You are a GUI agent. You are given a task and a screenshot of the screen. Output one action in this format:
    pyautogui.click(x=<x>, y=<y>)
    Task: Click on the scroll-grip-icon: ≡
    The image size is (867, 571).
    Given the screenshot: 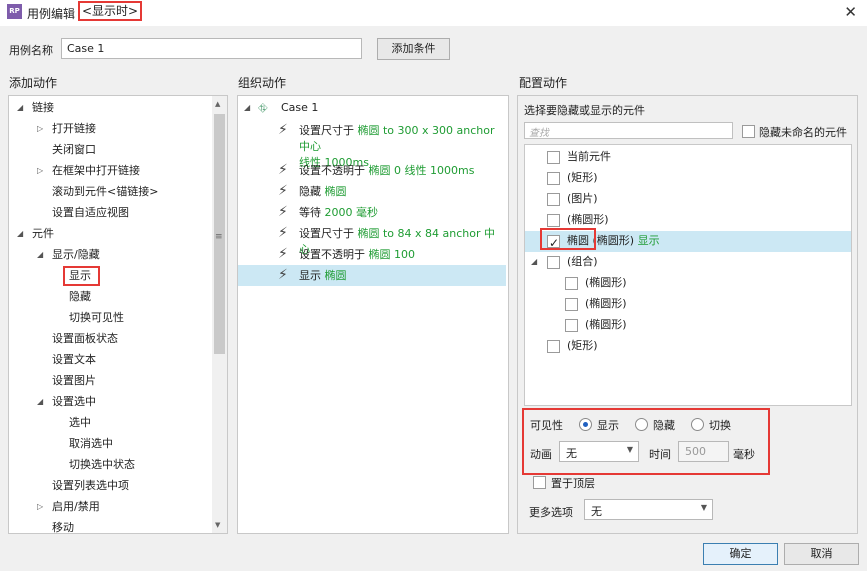 What is the action you would take?
    pyautogui.click(x=219, y=237)
    